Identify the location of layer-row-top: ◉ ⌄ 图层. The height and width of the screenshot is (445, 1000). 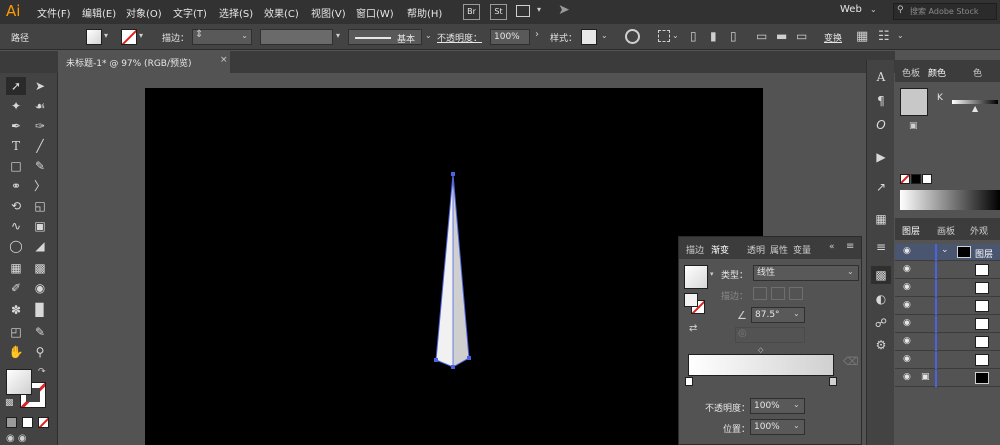
(947, 252).